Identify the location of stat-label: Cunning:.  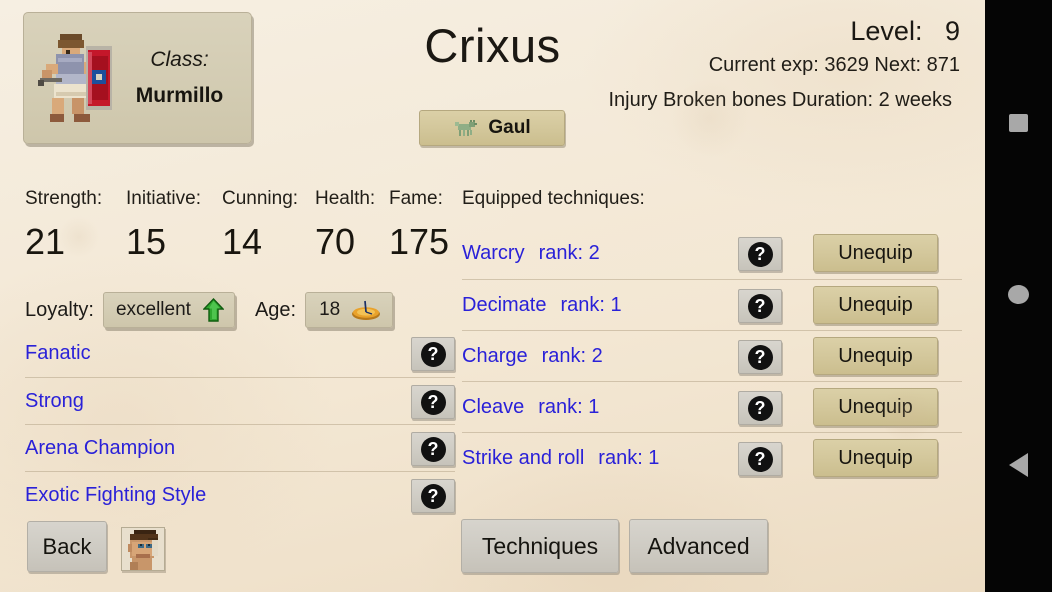
(260, 198).